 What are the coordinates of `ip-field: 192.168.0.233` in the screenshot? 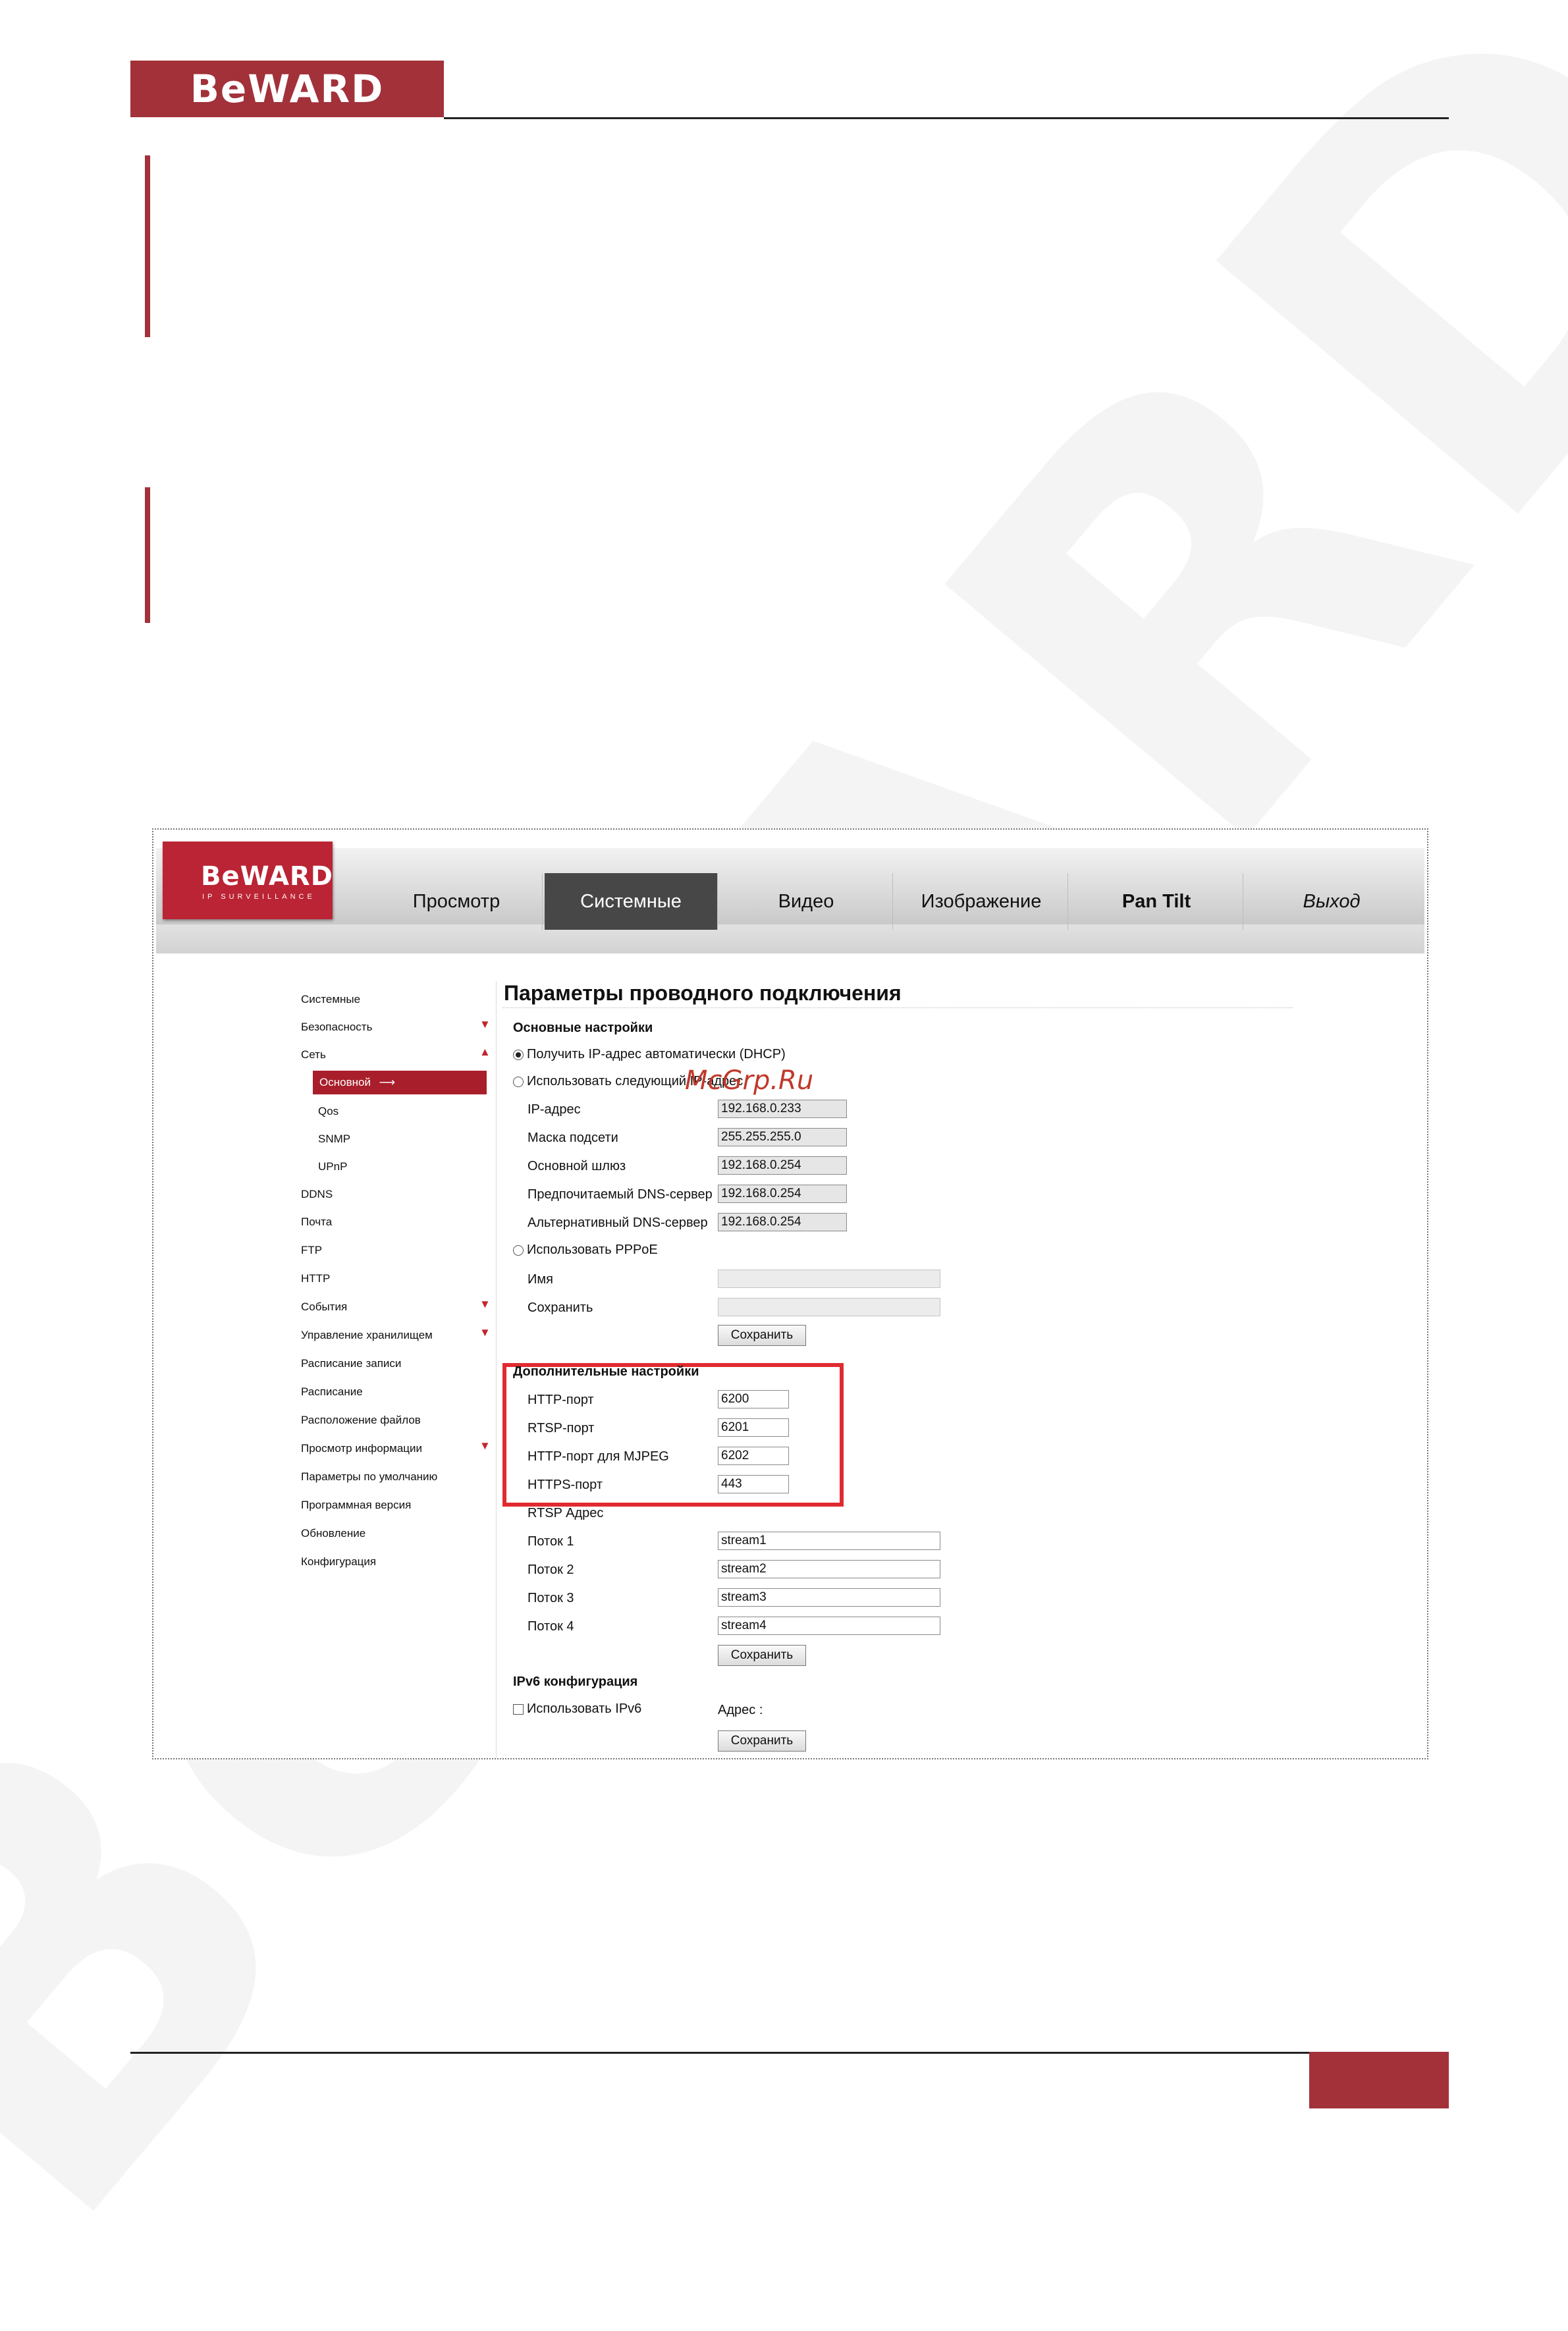 It's located at (782, 1109).